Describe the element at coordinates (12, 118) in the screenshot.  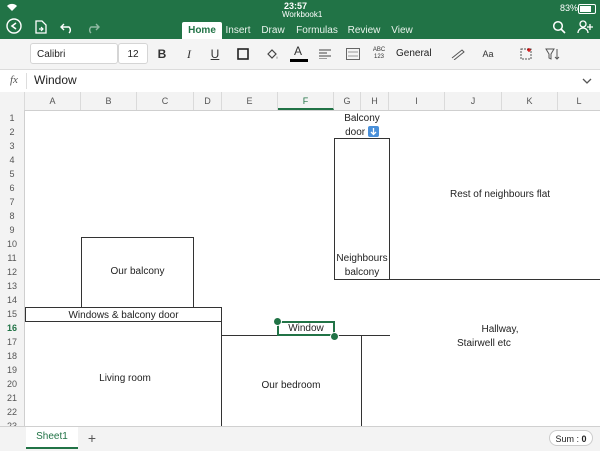
I see `row-header: 1` at that location.